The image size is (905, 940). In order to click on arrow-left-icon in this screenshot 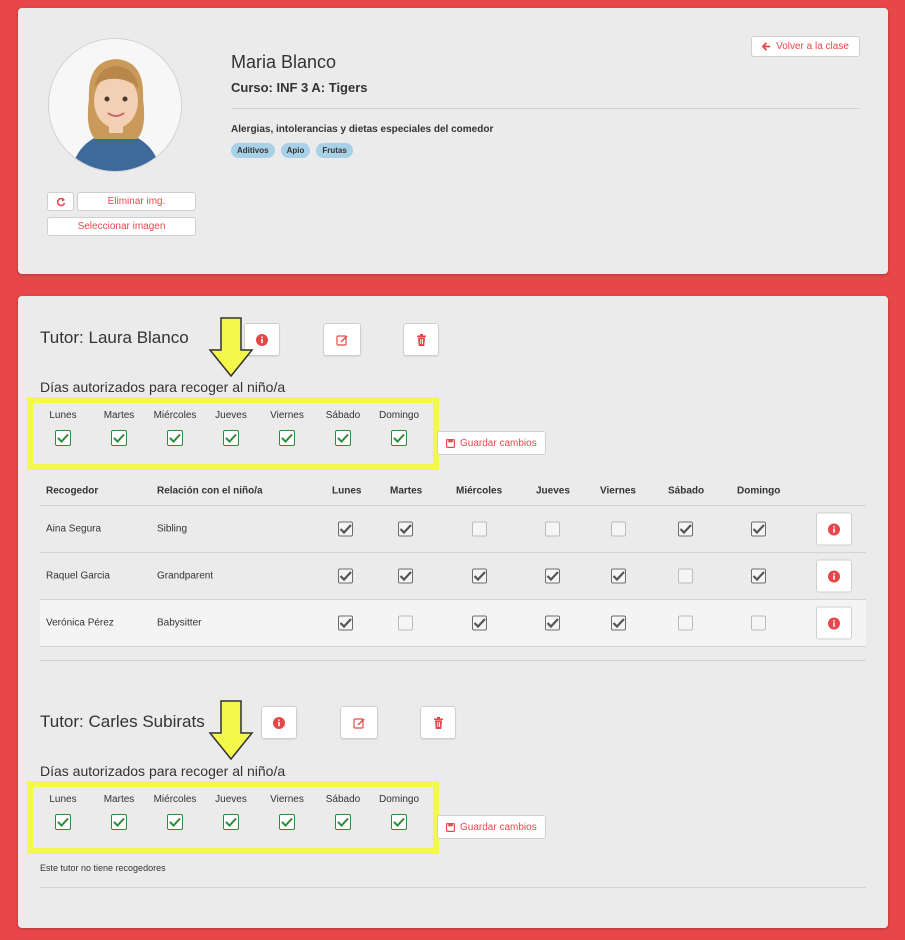, I will do `click(766, 46)`.